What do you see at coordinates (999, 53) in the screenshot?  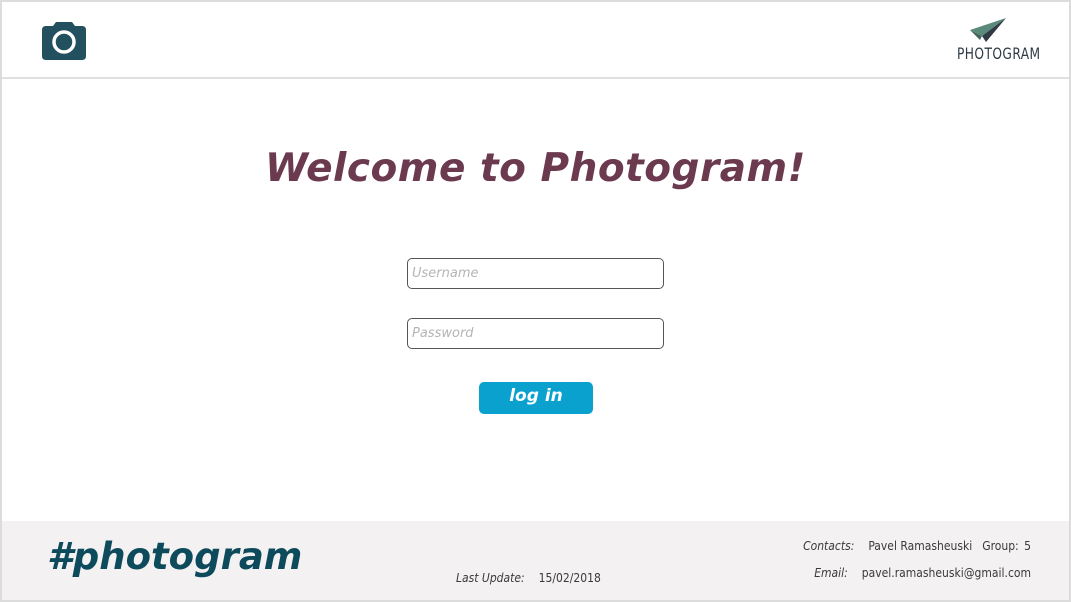 I see `brand-name: PHOTOGRAM` at bounding box center [999, 53].